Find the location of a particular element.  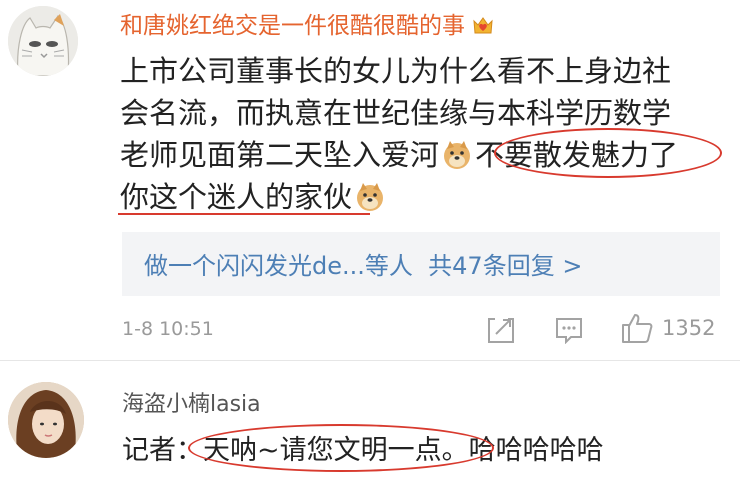

reply-avatar is located at coordinates (46, 420).